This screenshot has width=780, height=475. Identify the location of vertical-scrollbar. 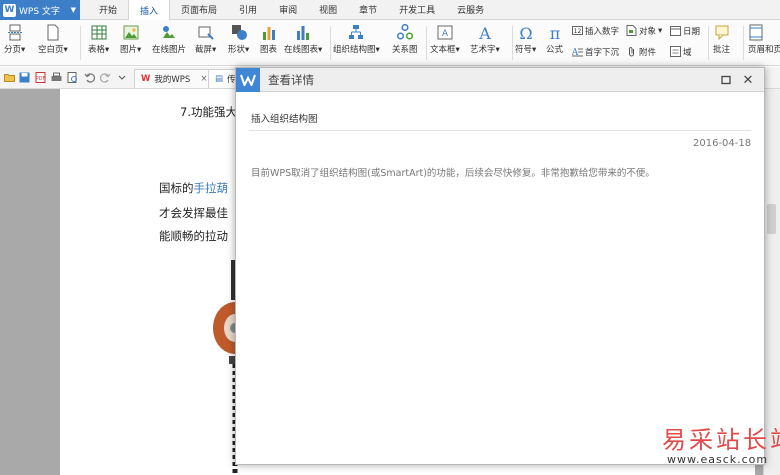
(771, 282).